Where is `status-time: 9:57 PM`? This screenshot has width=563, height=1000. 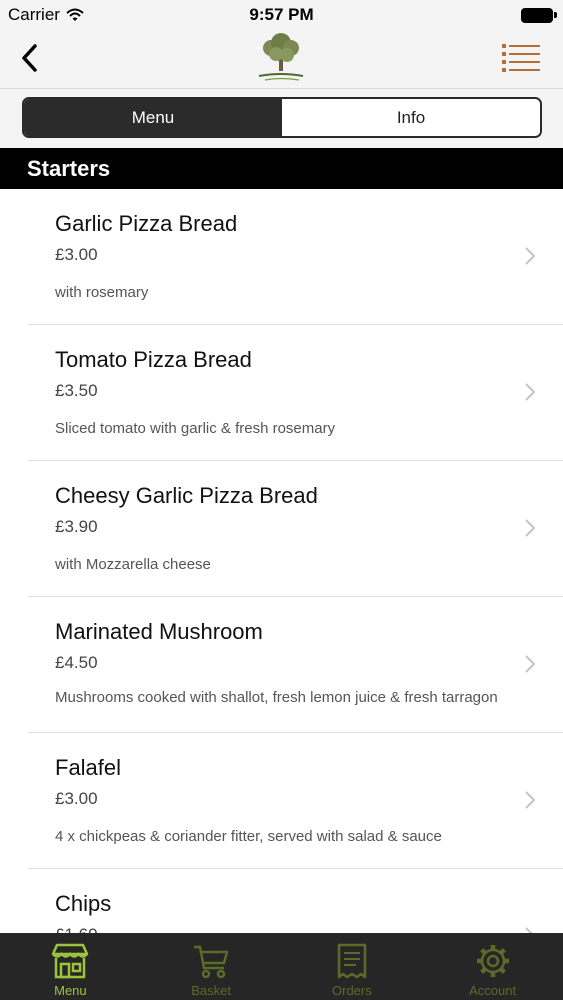
status-time: 9:57 PM is located at coordinates (281, 14).